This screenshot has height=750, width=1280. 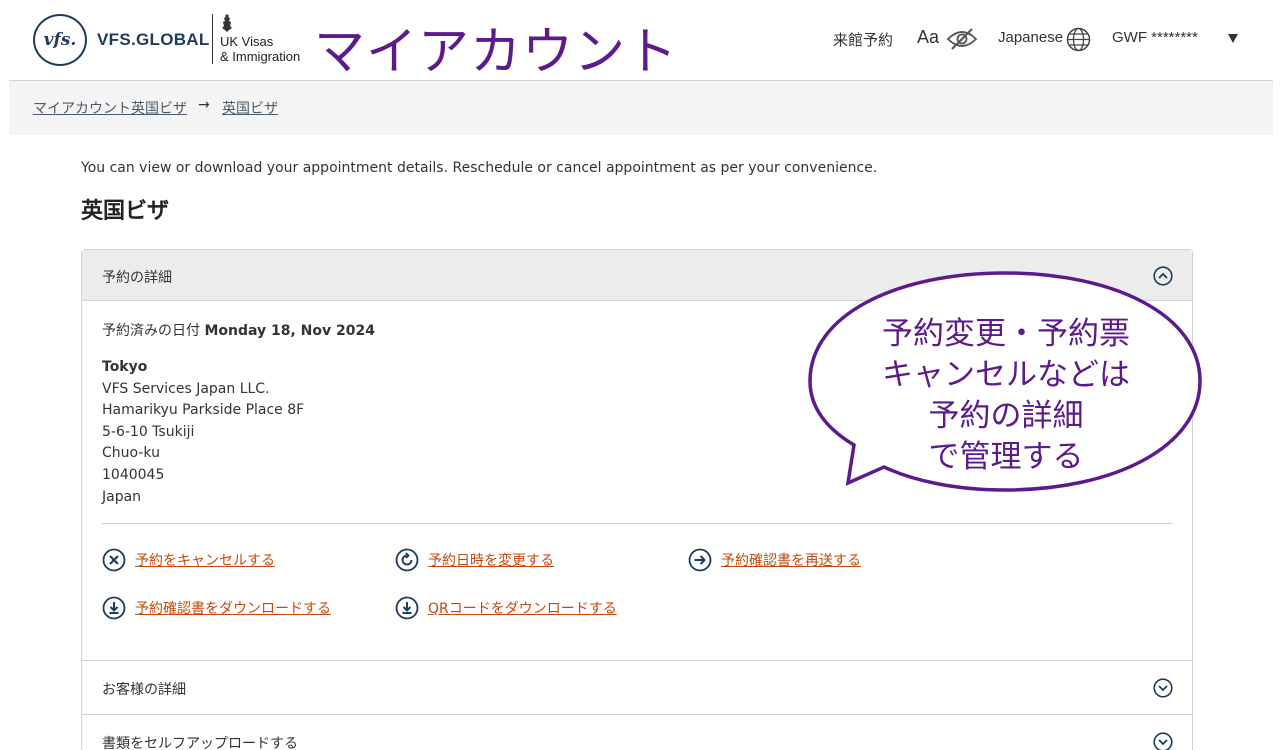 What do you see at coordinates (131, 453) in the screenshot?
I see `address-line: Chuo-ku` at bounding box center [131, 453].